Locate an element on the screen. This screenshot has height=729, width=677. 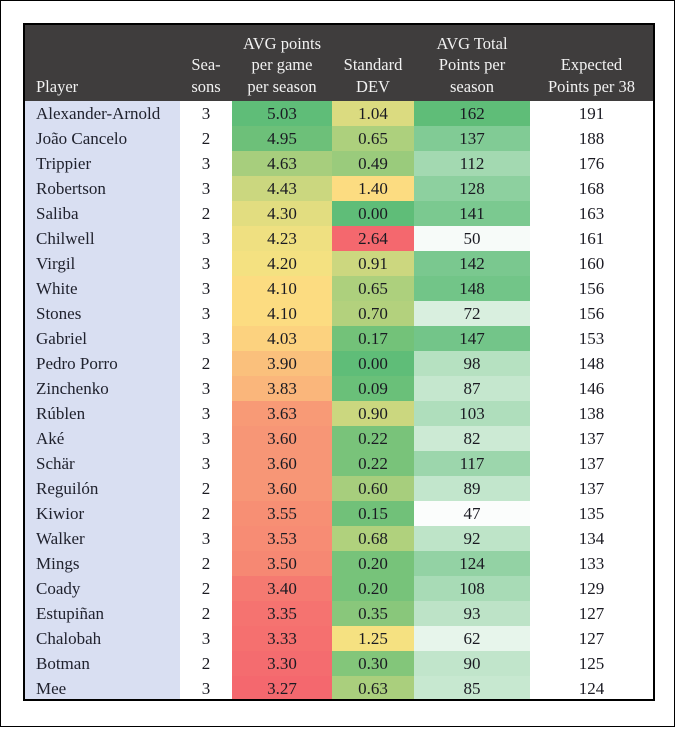
table-row: Pedro Porro 2 3.90 0.00 98 148 is located at coordinates (339, 363).